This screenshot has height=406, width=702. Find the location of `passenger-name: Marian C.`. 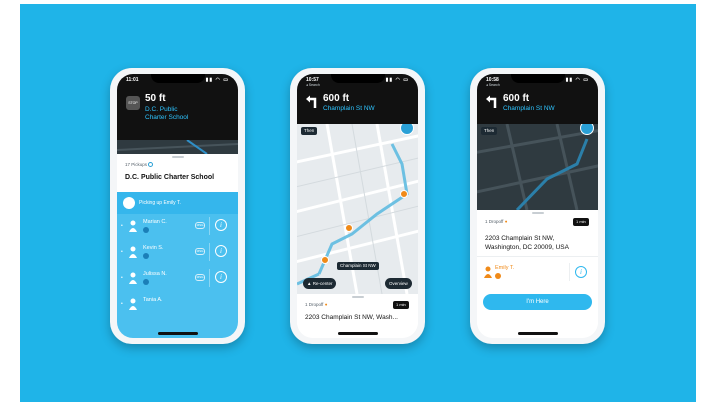

passenger-name: Marian C. is located at coordinates (155, 222).